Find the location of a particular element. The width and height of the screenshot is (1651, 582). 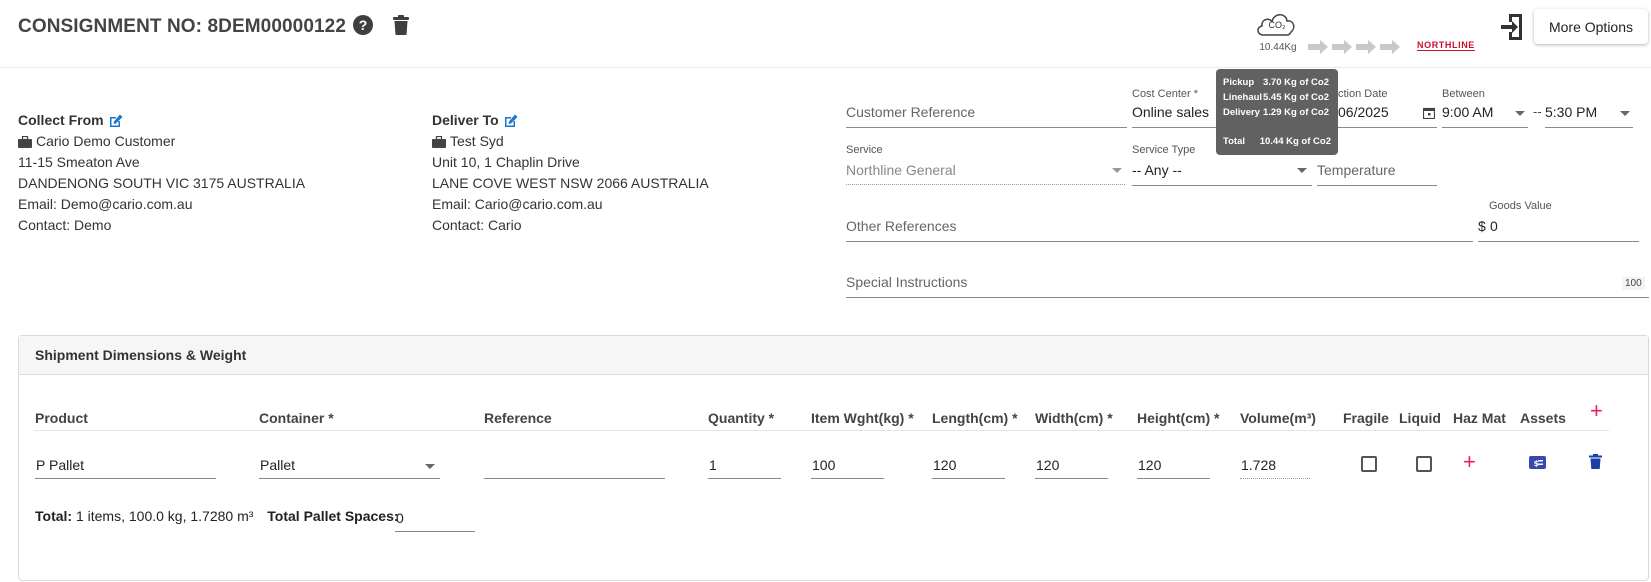

export-icon is located at coordinates (1513, 27).